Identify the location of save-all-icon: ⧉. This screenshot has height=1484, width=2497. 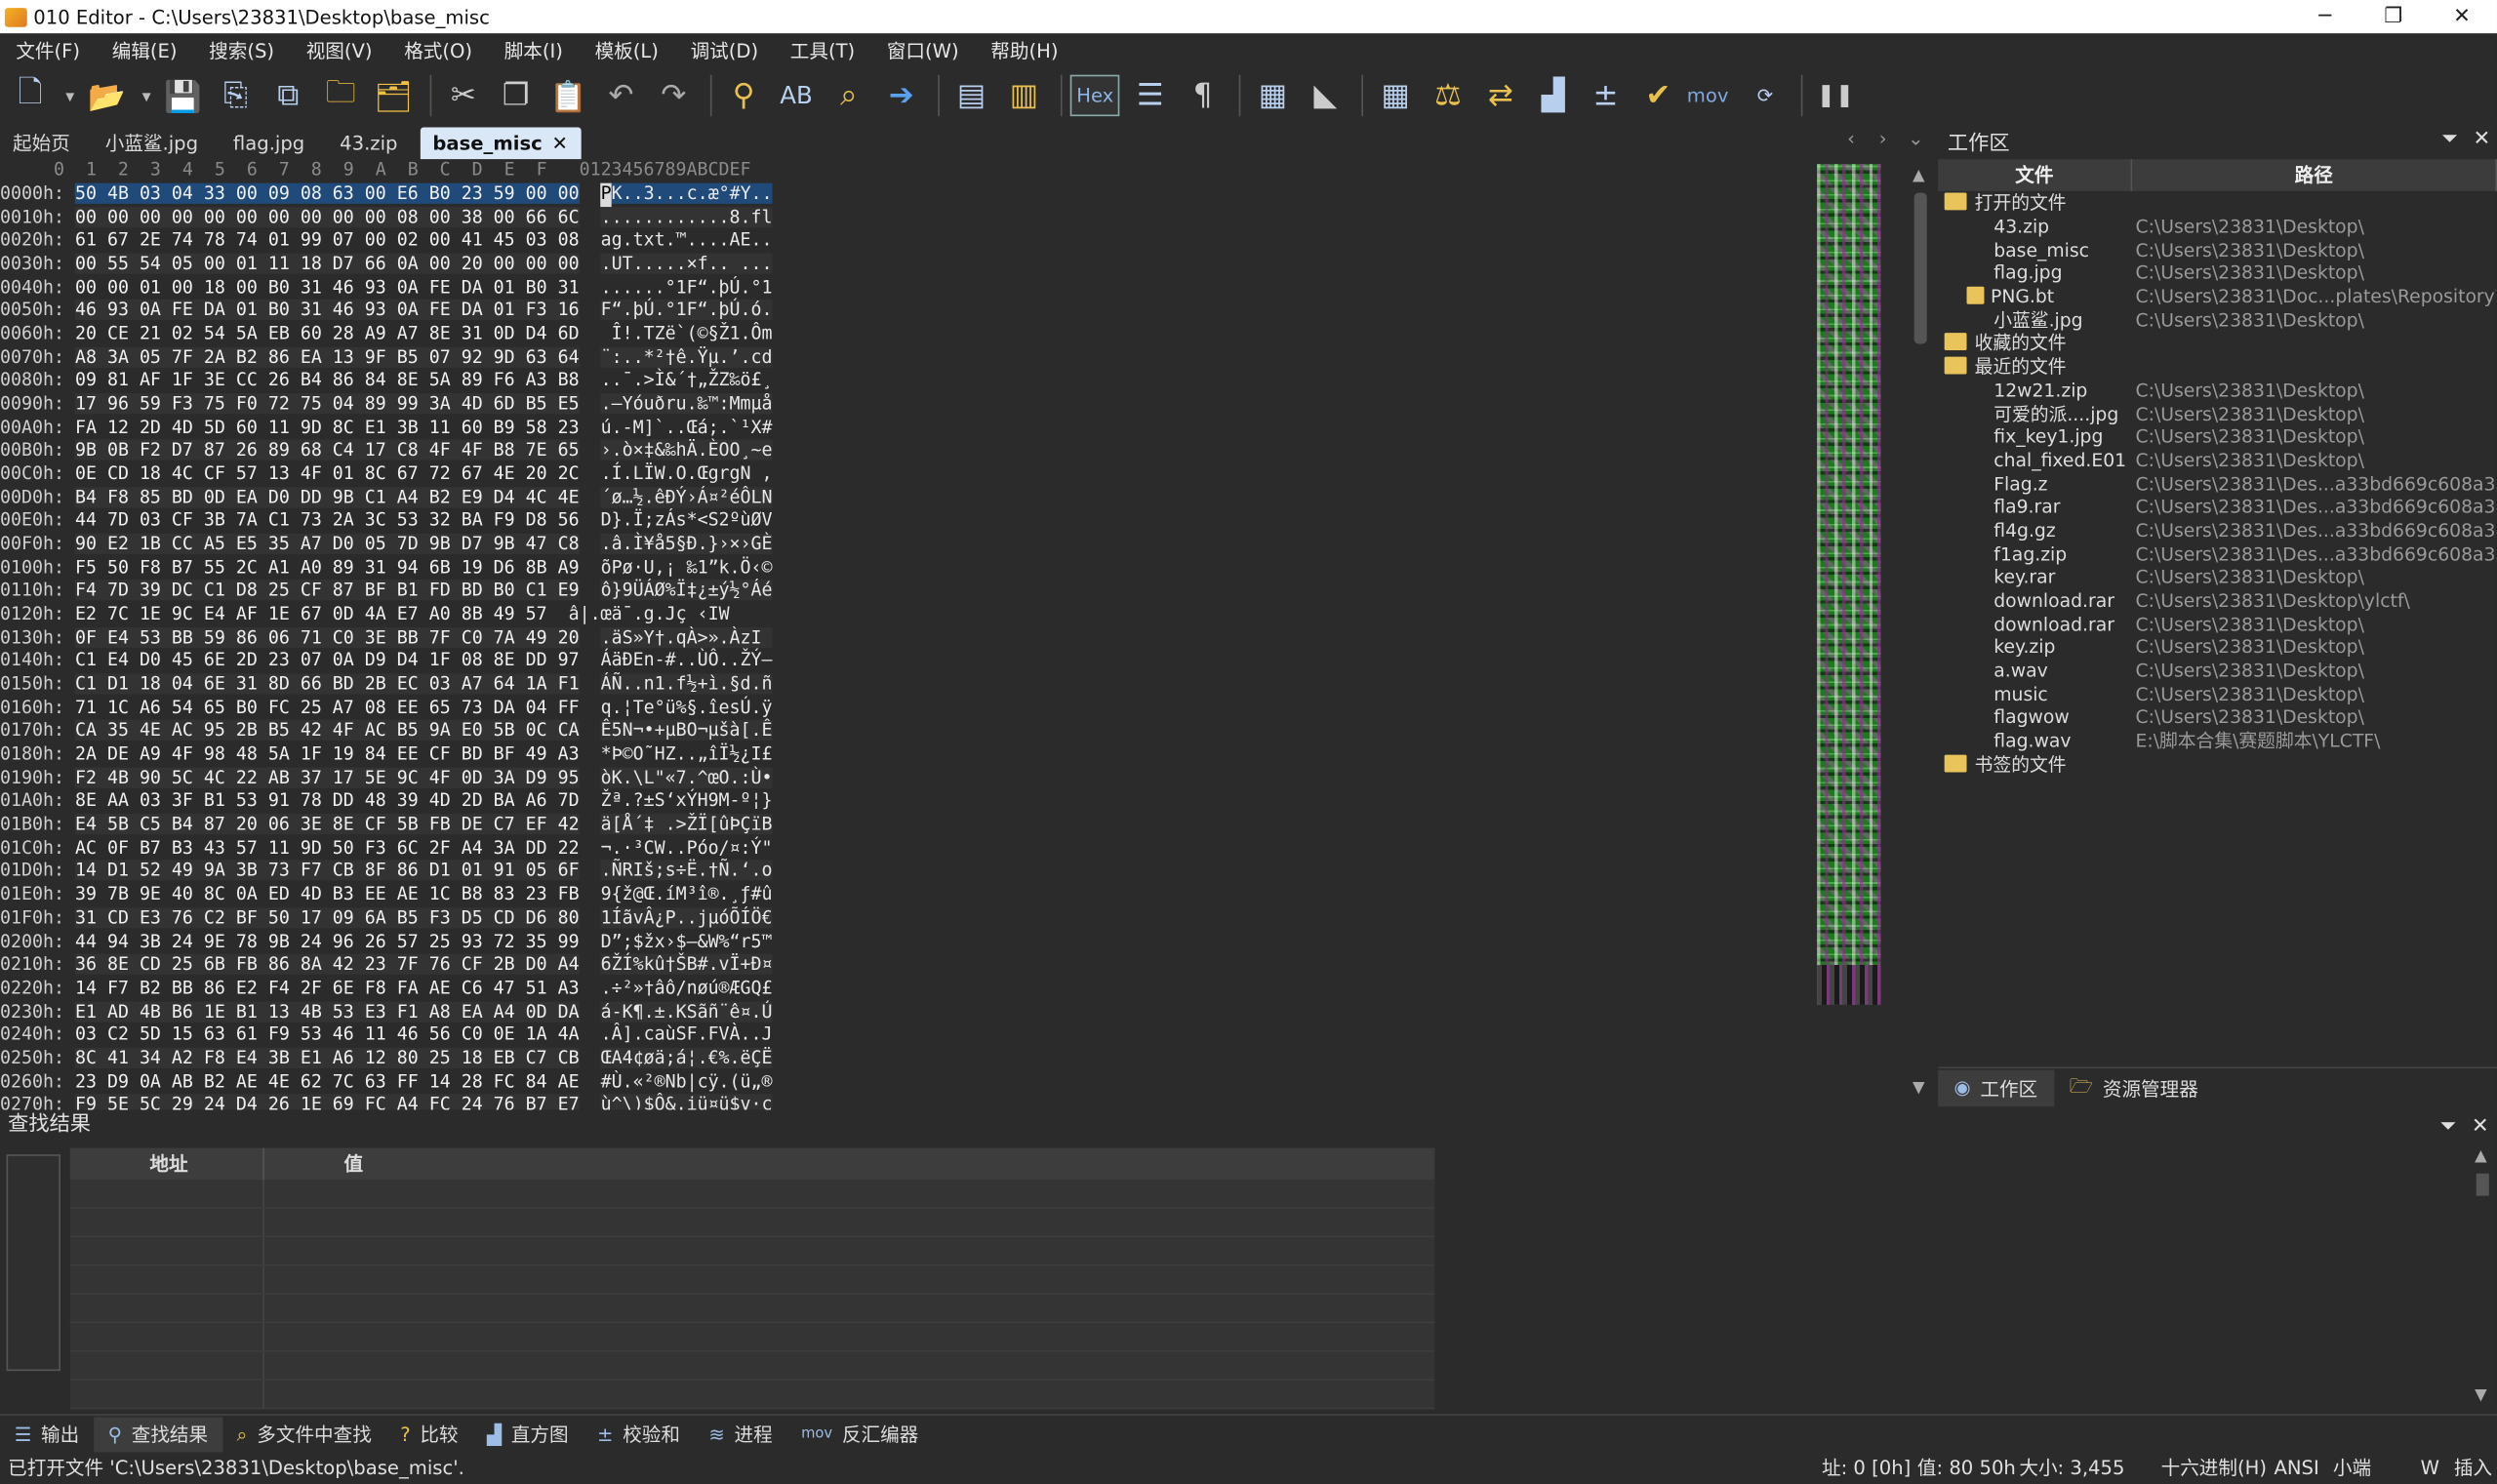
(288, 95).